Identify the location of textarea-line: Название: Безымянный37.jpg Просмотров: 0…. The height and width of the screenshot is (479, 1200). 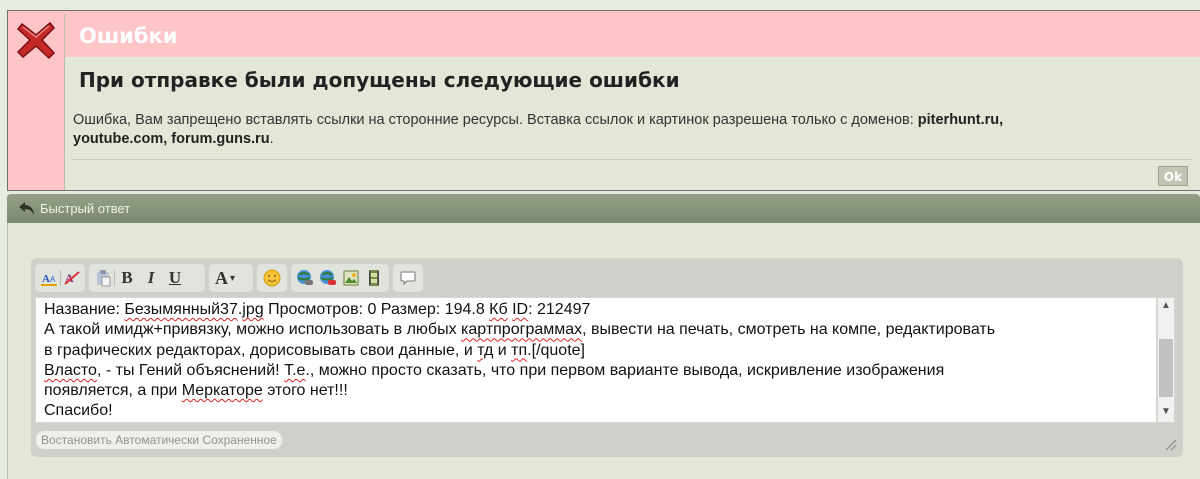
(317, 309).